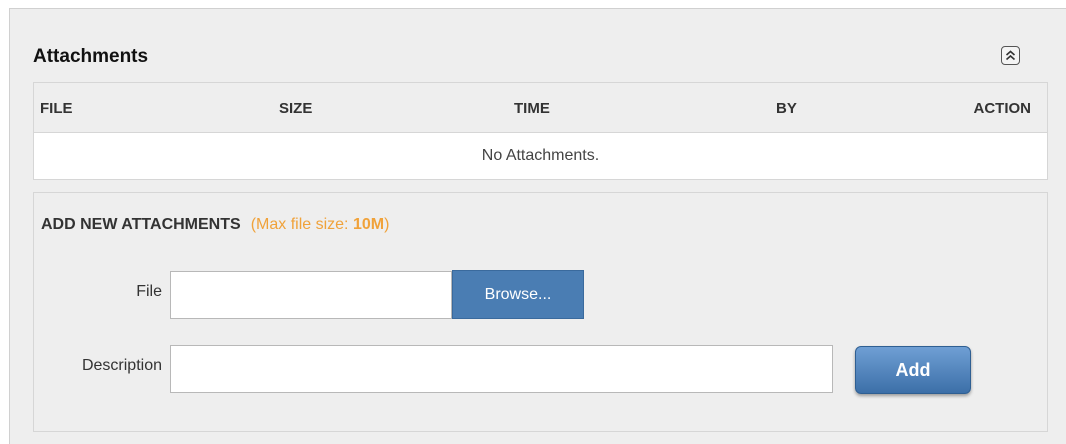  I want to click on add-button: Add, so click(913, 370).